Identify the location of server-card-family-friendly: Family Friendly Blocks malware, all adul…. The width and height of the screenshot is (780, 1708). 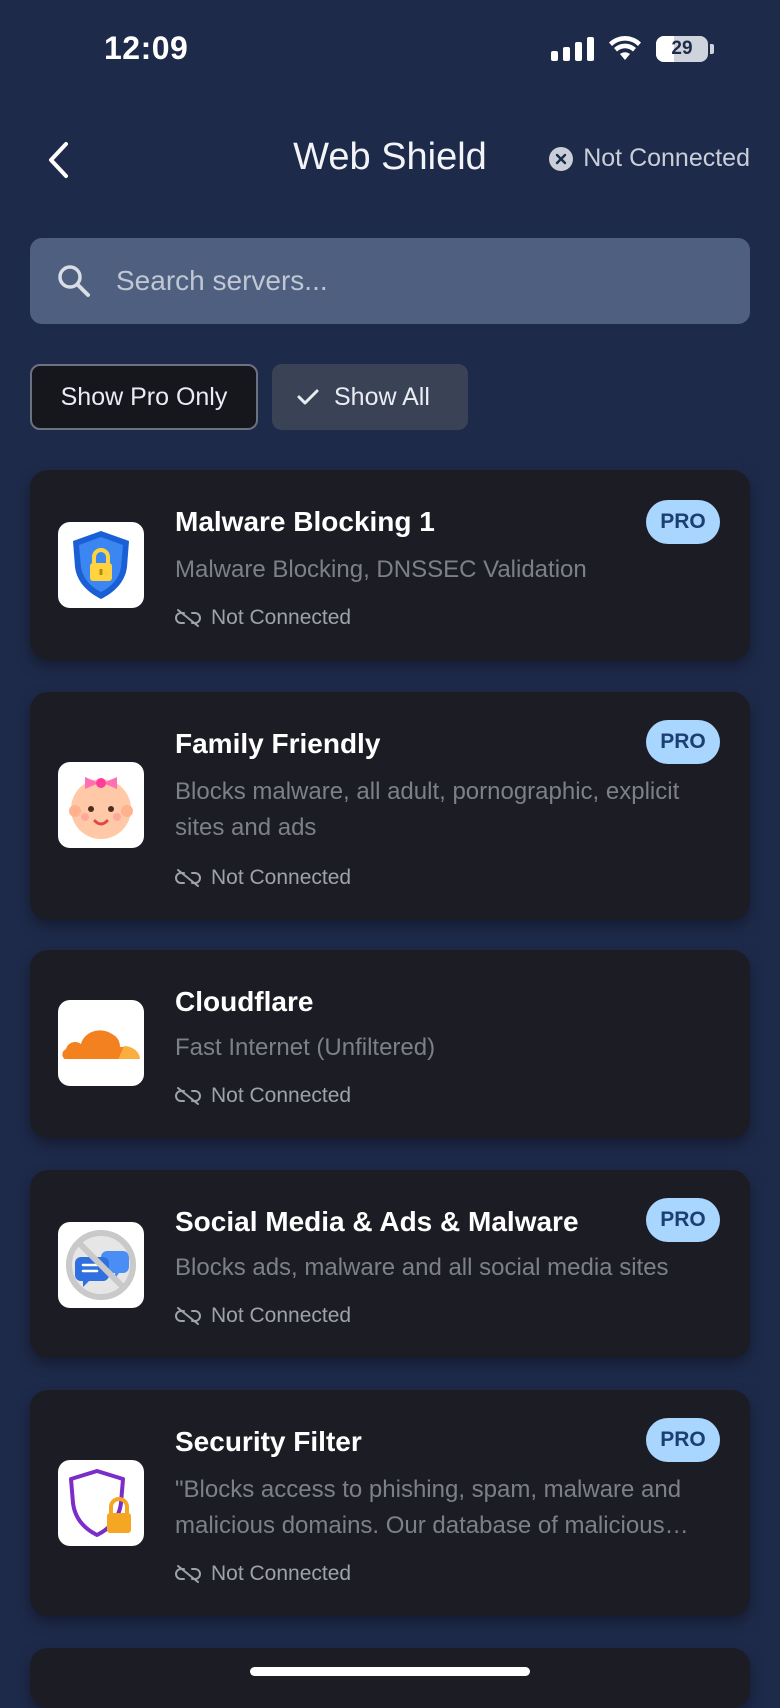
(390, 806).